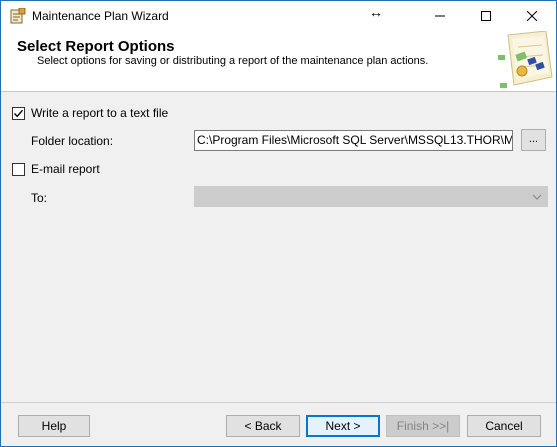 Image resolution: width=557 pixels, height=447 pixels. Describe the element at coordinates (99, 113) in the screenshot. I see `write-report-label: Write a report to a text file` at that location.